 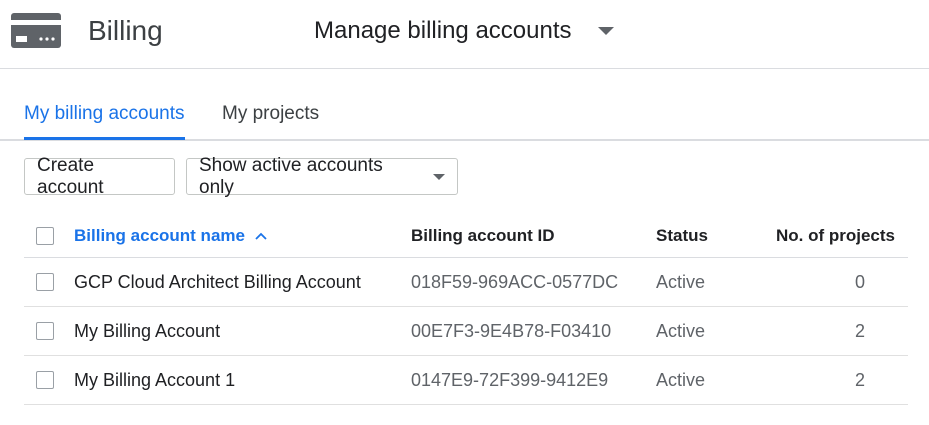 What do you see at coordinates (147, 331) in the screenshot?
I see `account-name: My Billing Account` at bounding box center [147, 331].